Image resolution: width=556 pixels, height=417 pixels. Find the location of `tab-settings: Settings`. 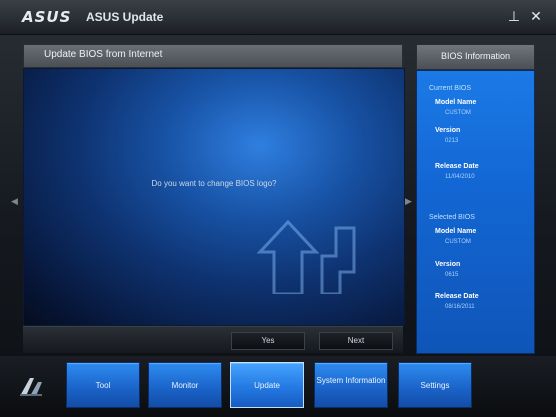

tab-settings: Settings is located at coordinates (435, 385).